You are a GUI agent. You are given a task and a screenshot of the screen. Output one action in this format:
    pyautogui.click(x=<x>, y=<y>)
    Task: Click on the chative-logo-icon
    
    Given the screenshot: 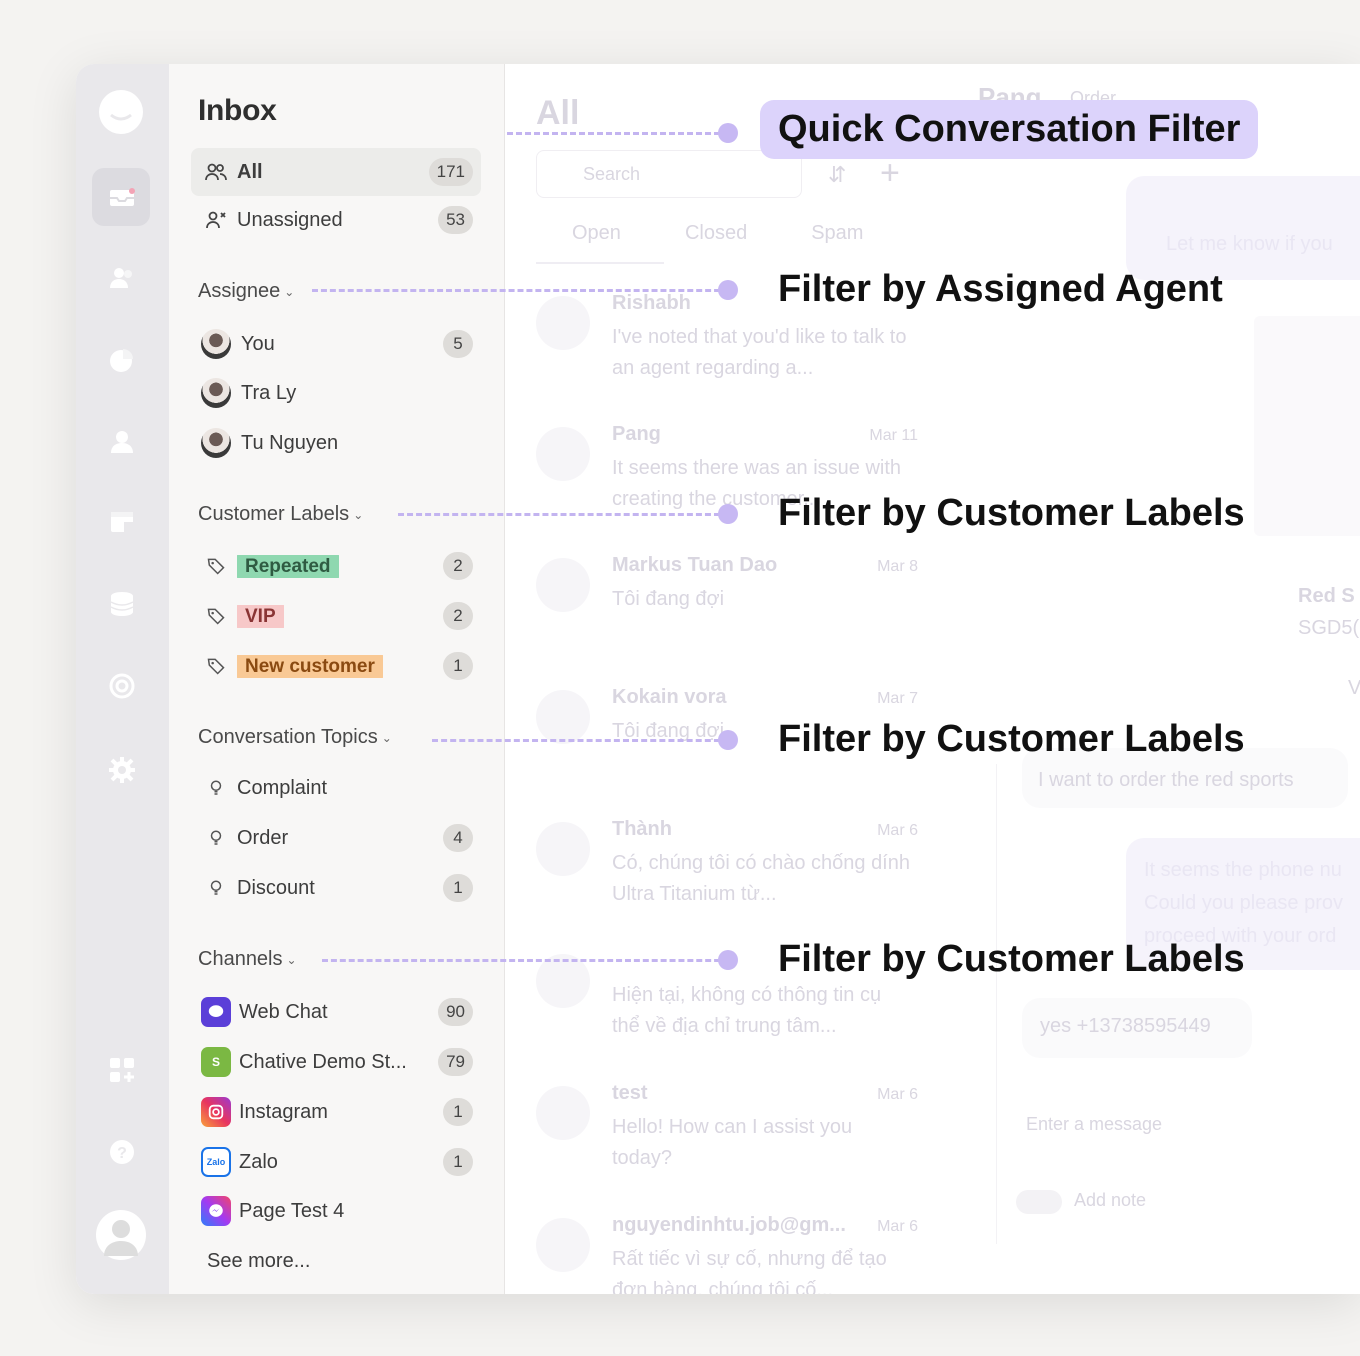 What is the action you would take?
    pyautogui.click(x=121, y=113)
    